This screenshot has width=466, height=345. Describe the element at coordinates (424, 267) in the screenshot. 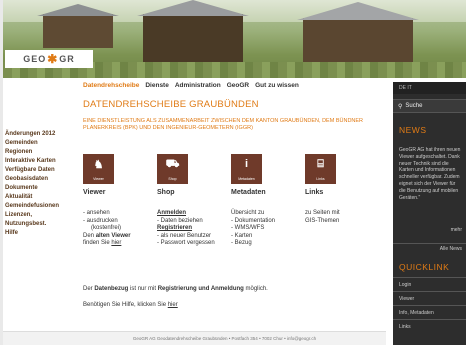

I see `quicklink-heading: QUICKLINK` at that location.